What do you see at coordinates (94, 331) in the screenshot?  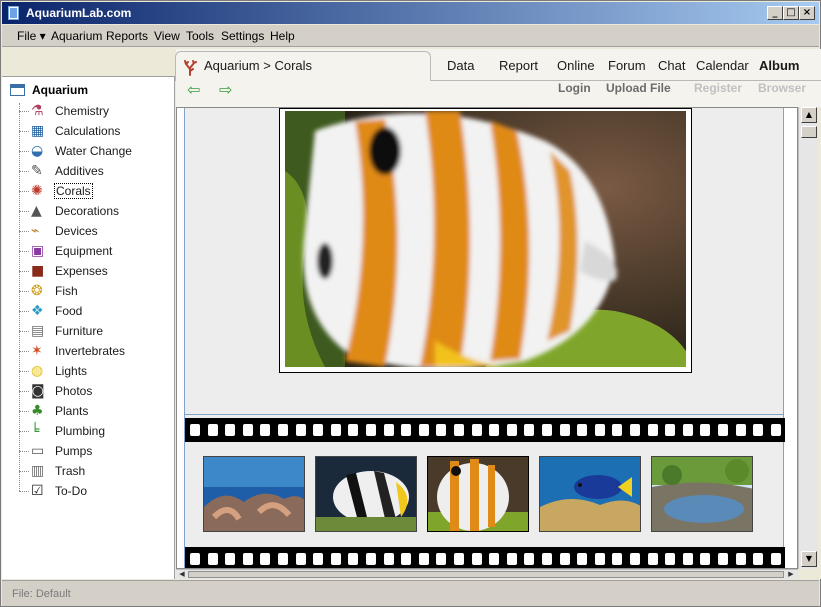 I see `sidebar-item-furniture: ▤ Furniture` at bounding box center [94, 331].